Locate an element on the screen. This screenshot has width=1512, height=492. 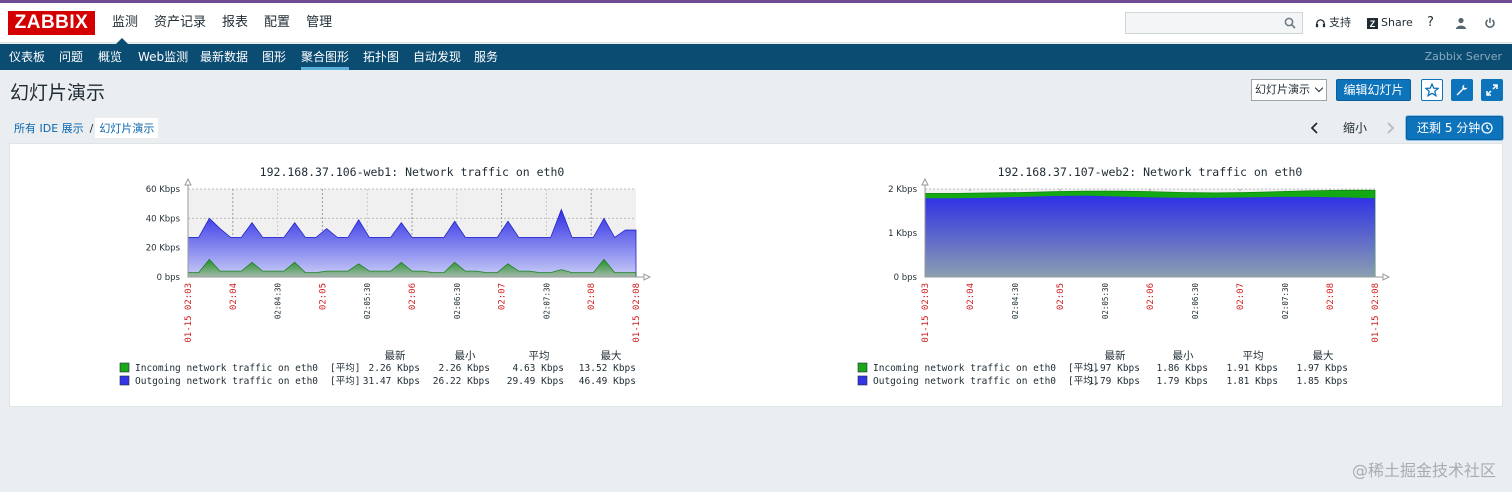
previous-slide-button is located at coordinates (1315, 128).